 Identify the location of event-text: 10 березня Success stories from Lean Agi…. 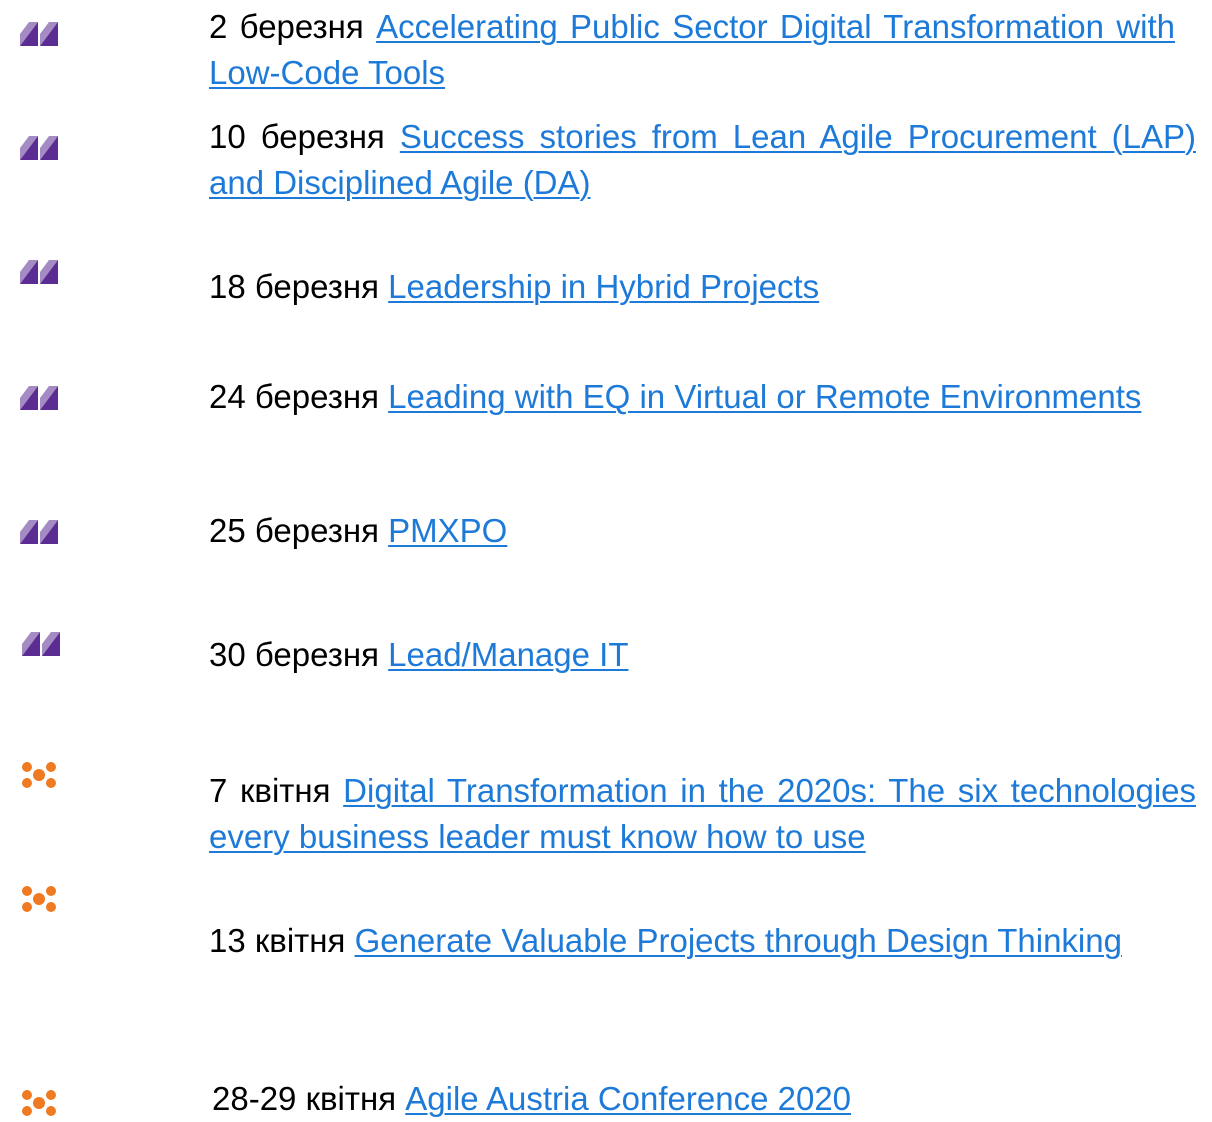
(702, 160).